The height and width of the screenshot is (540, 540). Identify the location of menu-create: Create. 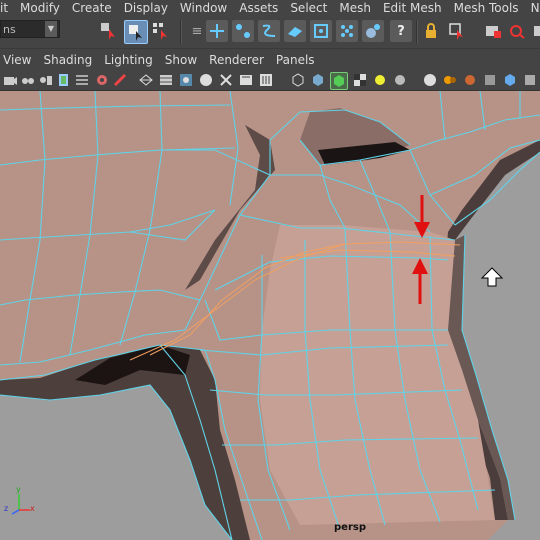
(92, 8).